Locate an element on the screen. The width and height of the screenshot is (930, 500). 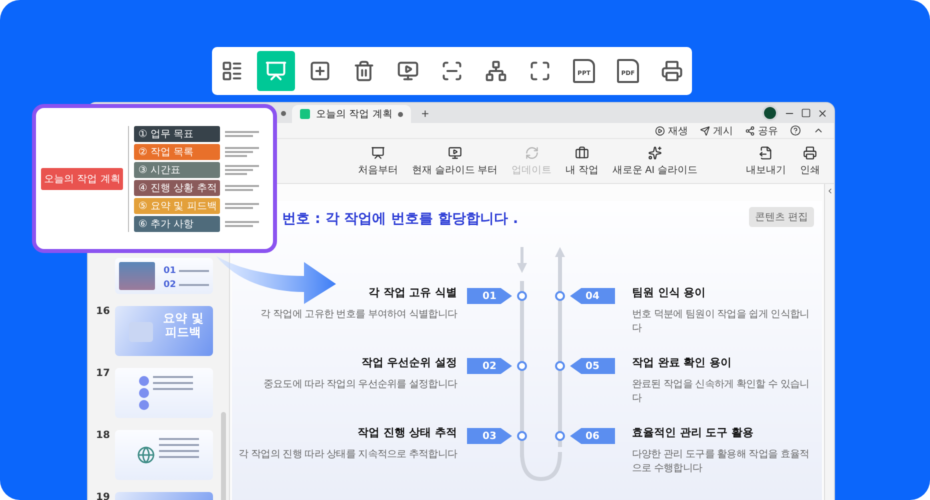
number-tag: 01 is located at coordinates (489, 296).